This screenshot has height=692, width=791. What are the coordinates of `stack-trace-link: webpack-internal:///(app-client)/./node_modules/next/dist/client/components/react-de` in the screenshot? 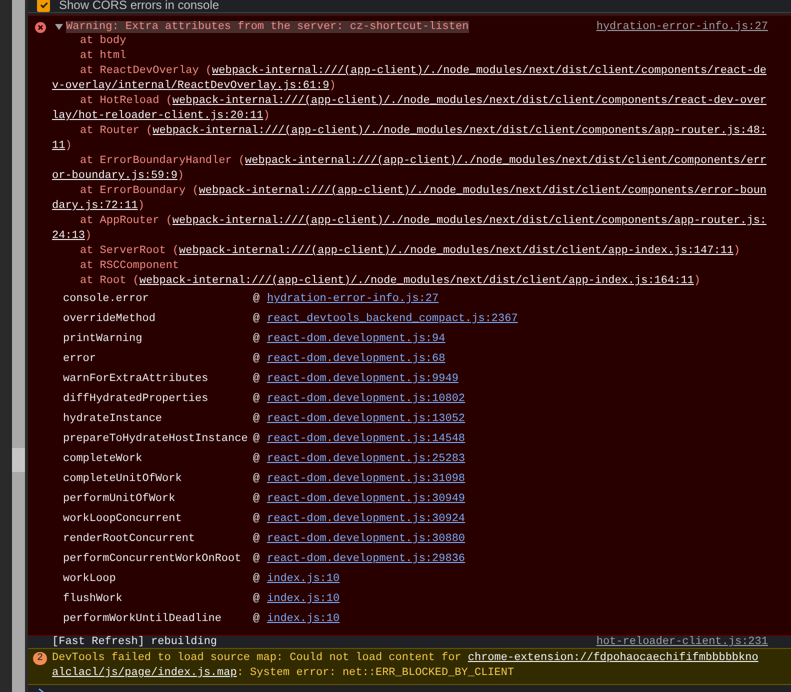 It's located at (489, 71).